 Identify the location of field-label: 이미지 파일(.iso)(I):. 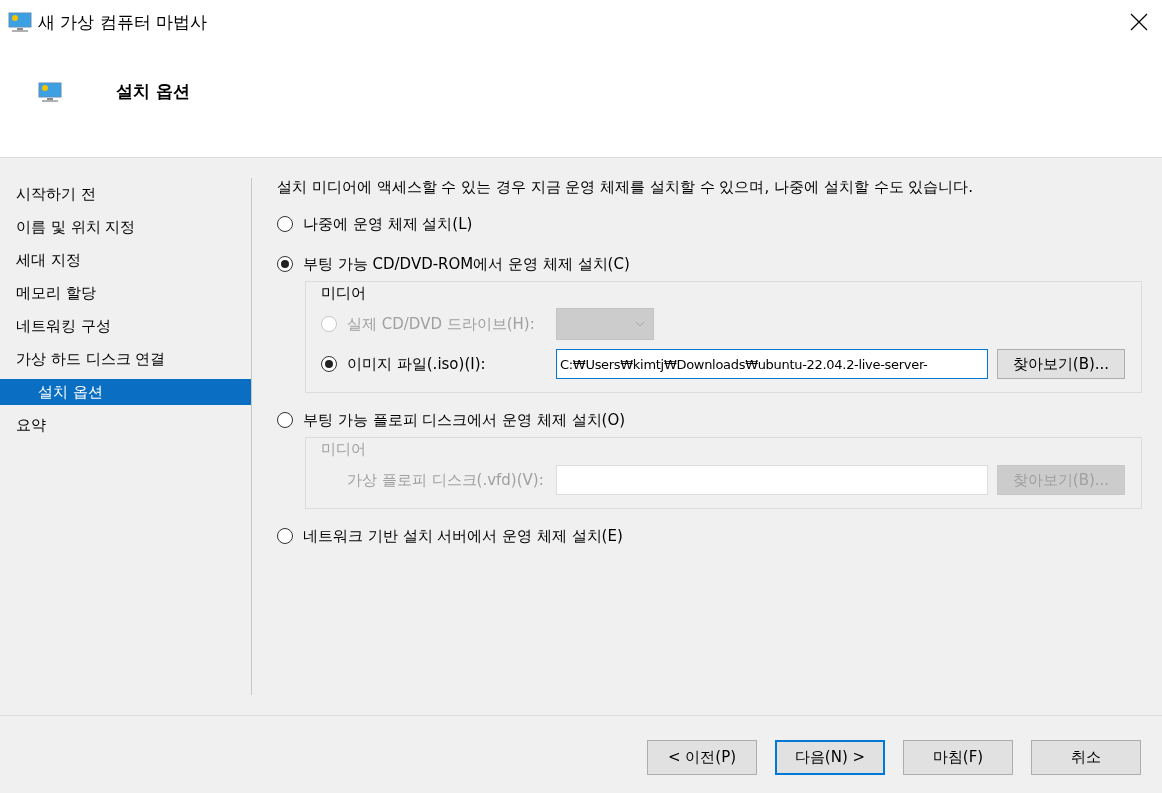
(416, 364).